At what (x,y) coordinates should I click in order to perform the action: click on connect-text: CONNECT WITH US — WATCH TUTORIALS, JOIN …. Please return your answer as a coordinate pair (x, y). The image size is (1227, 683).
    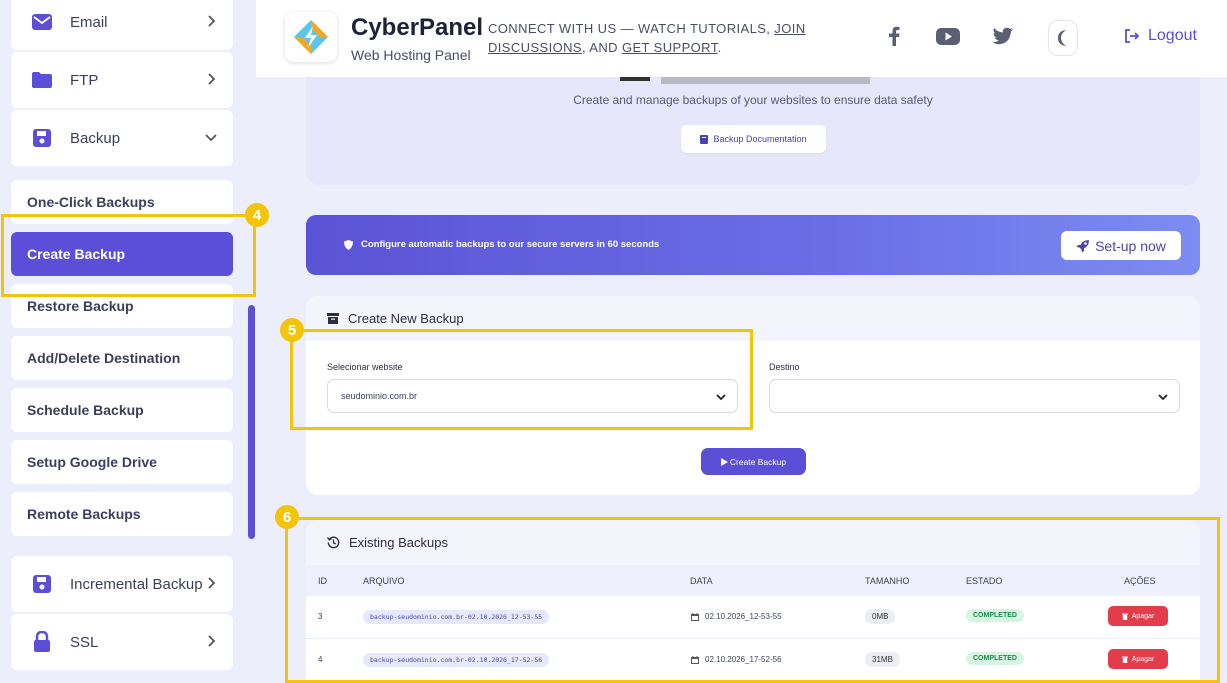
    Looking at the image, I should click on (653, 38).